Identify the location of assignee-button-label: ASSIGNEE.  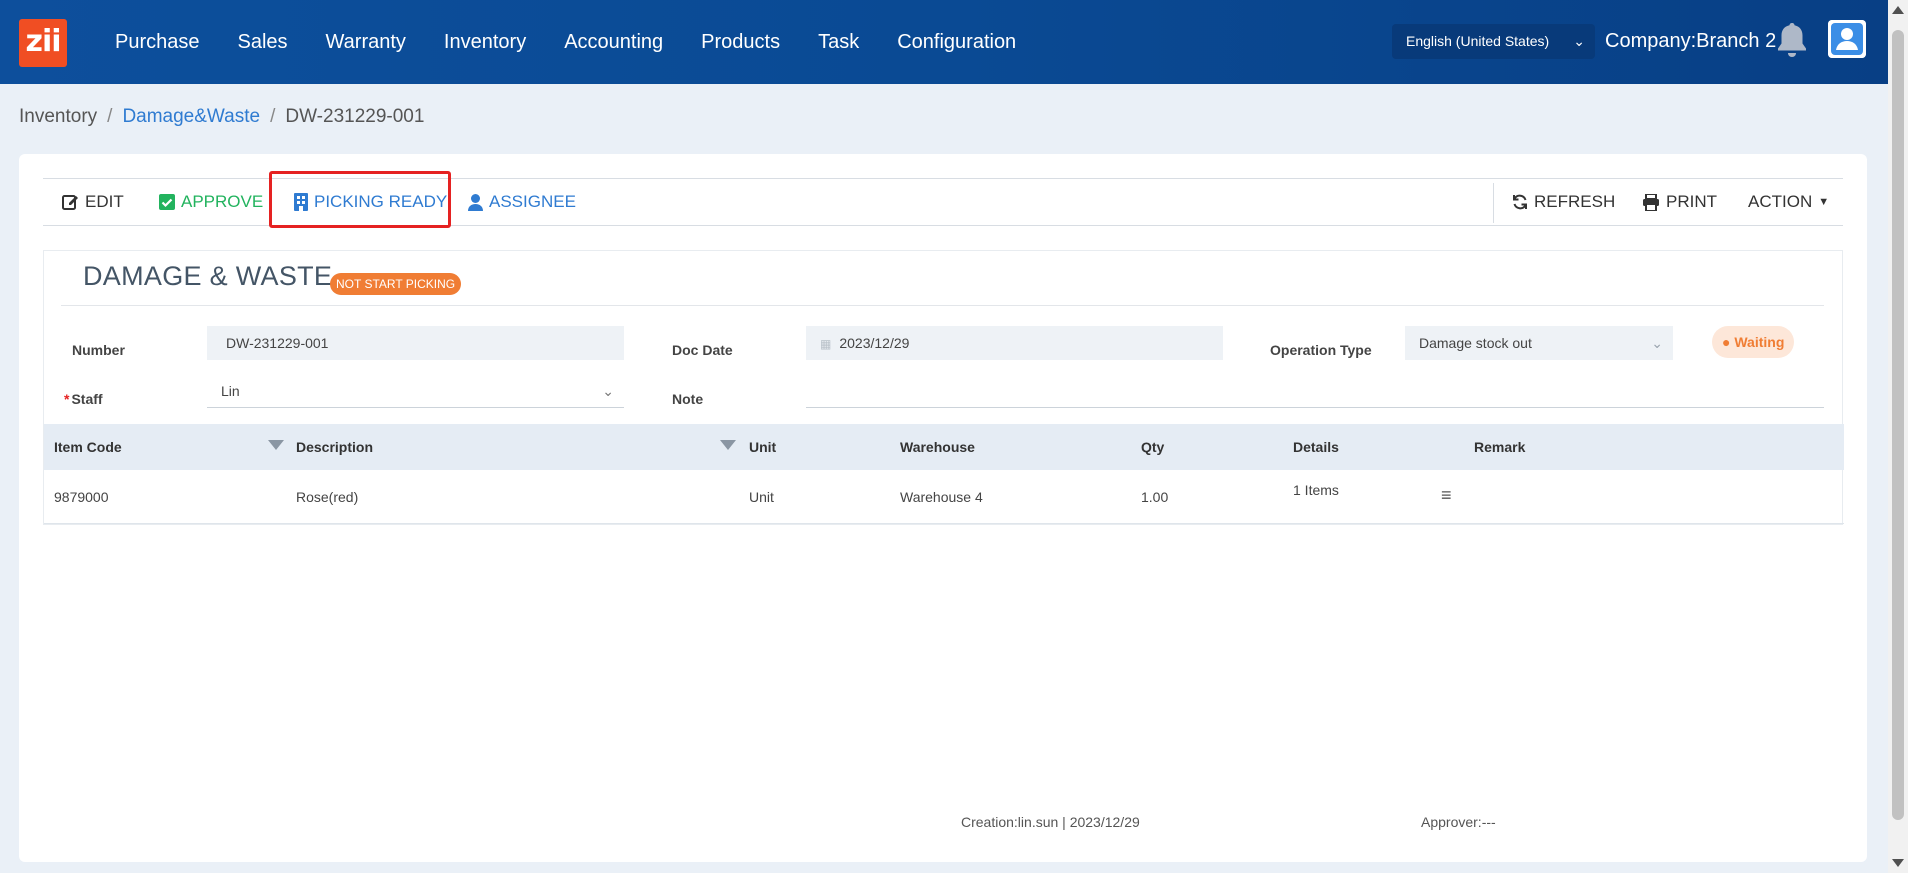
(532, 201).